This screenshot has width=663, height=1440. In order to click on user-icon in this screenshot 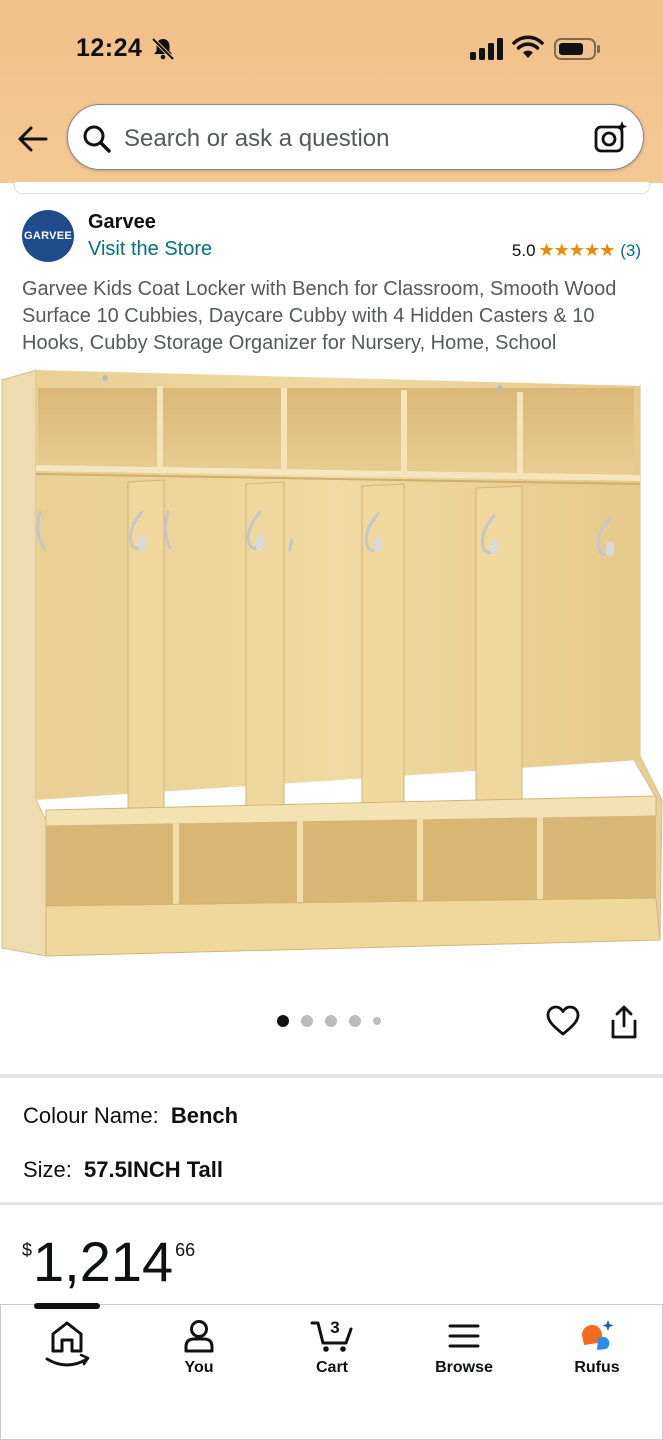, I will do `click(199, 1336)`.